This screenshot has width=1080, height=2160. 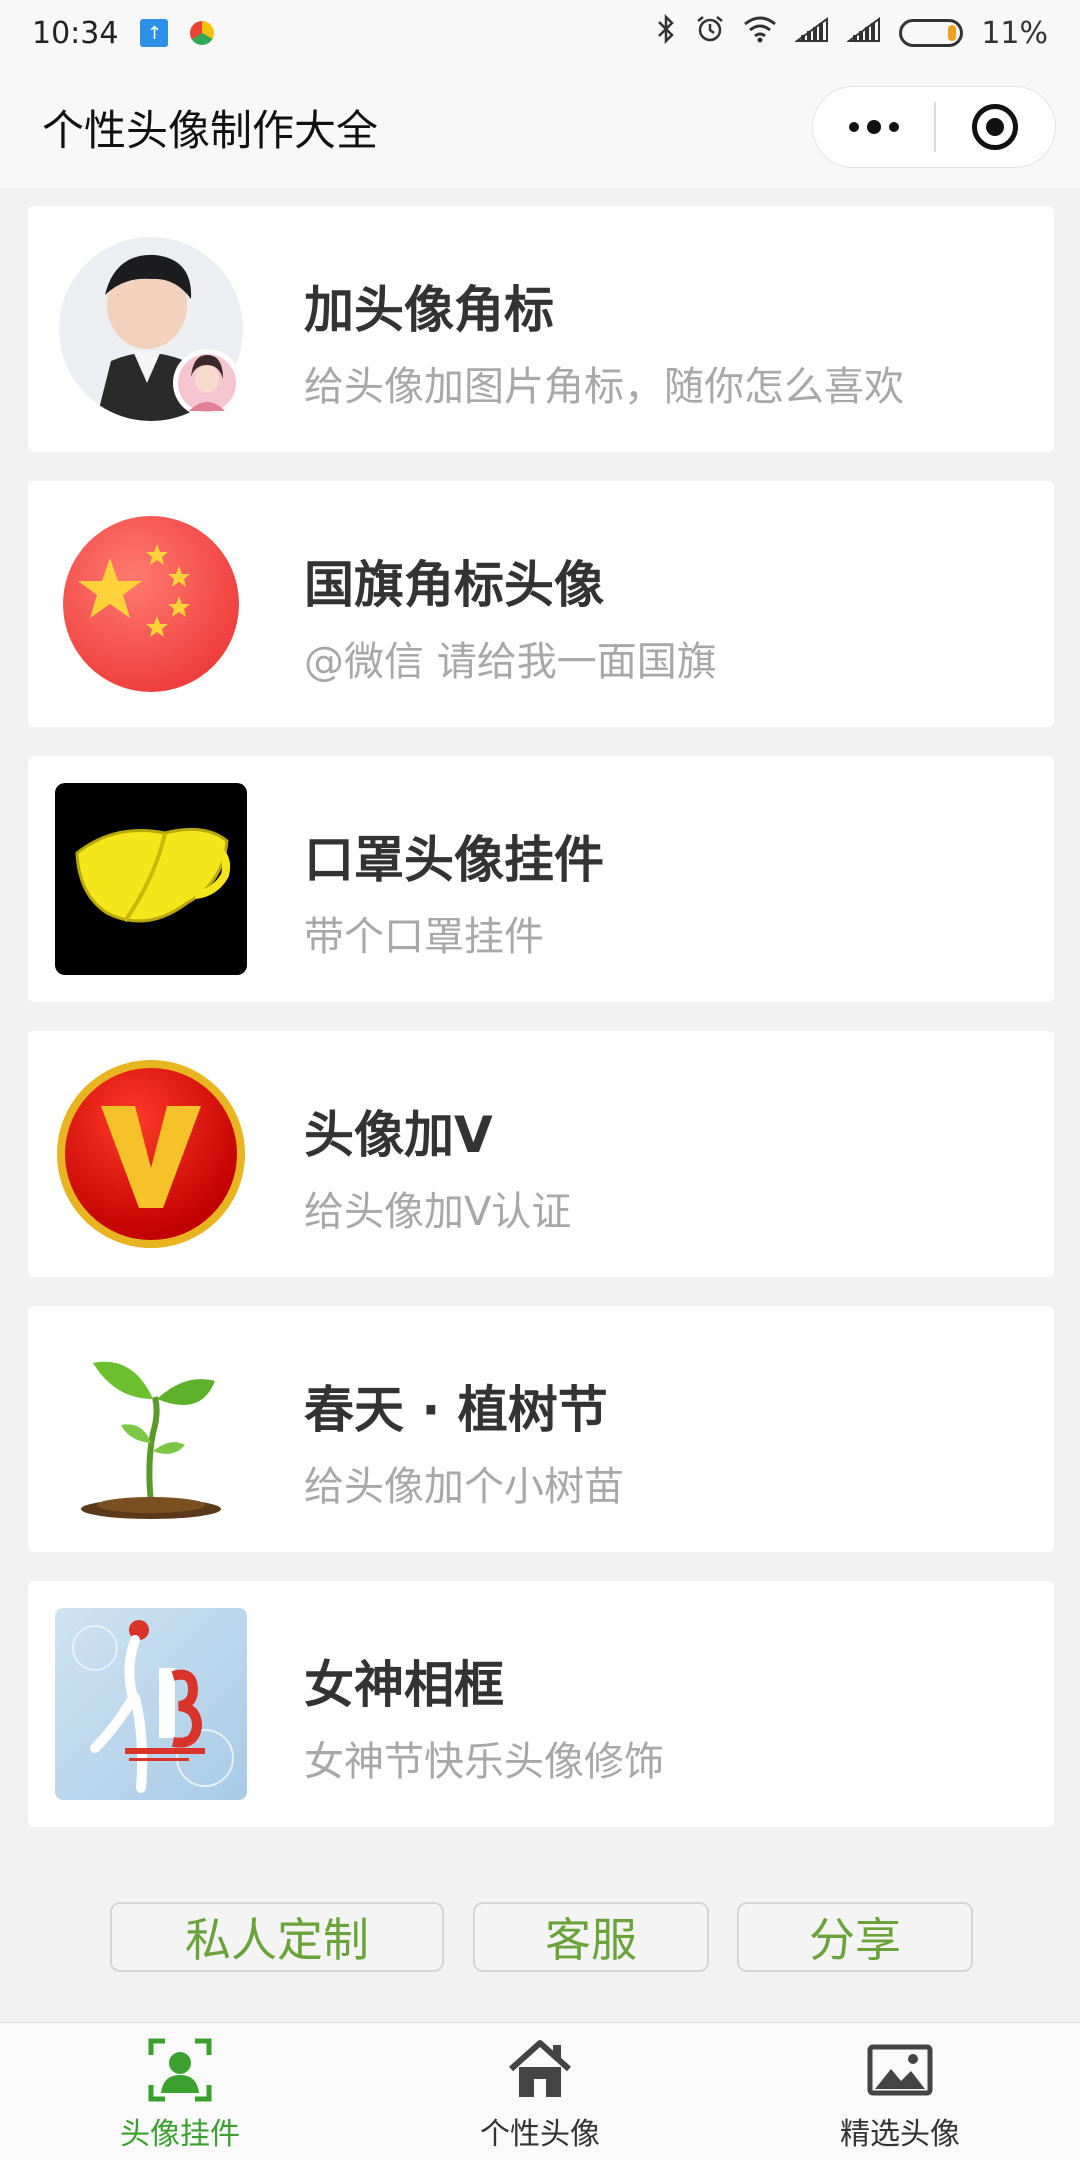 I want to click on card-title: 加头像角标, so click(x=429, y=310).